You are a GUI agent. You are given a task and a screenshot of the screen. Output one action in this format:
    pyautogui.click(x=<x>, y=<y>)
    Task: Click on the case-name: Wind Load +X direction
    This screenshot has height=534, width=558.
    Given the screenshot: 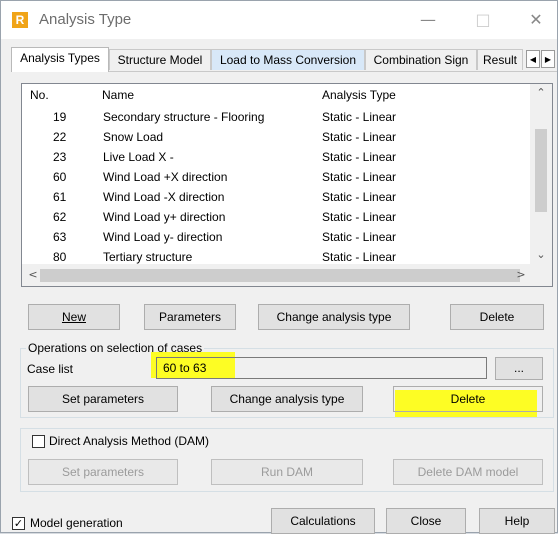 What is the action you would take?
    pyautogui.click(x=165, y=177)
    